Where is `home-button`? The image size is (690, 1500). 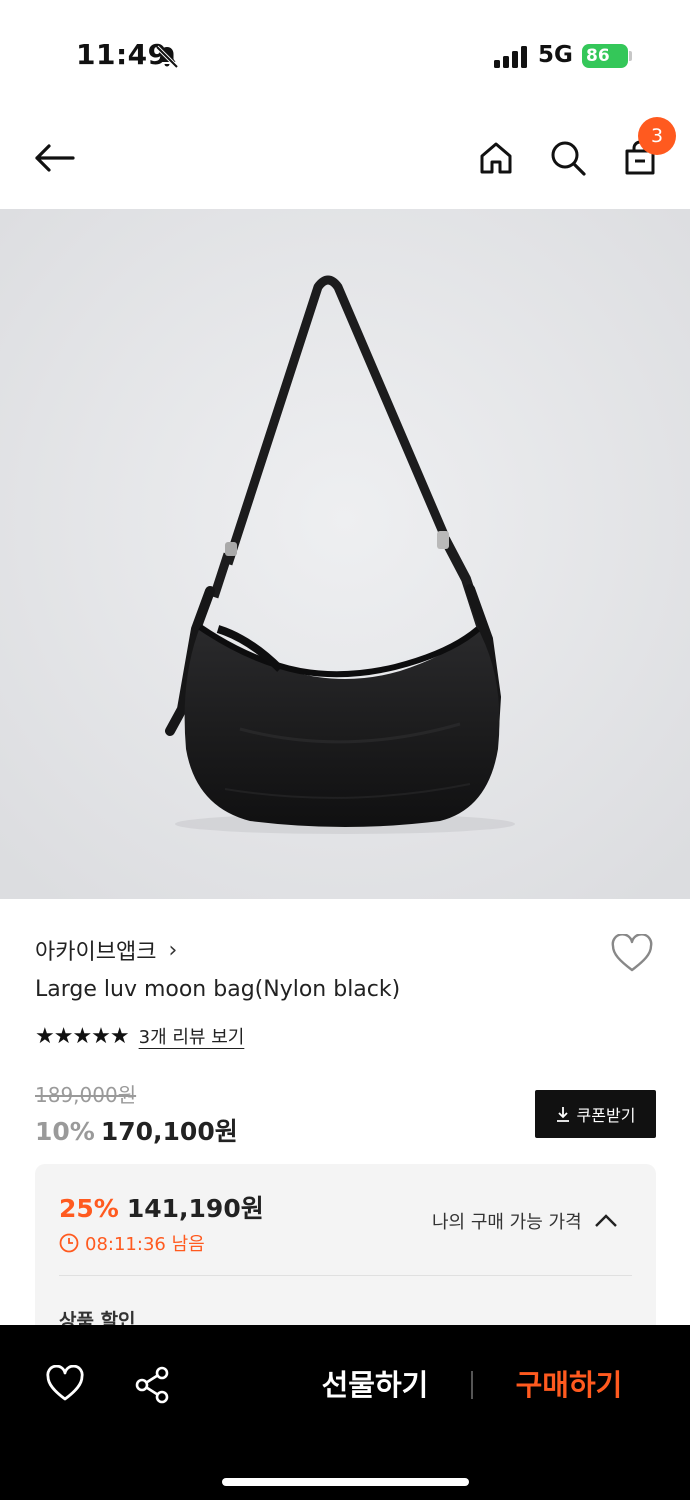 home-button is located at coordinates (496, 158).